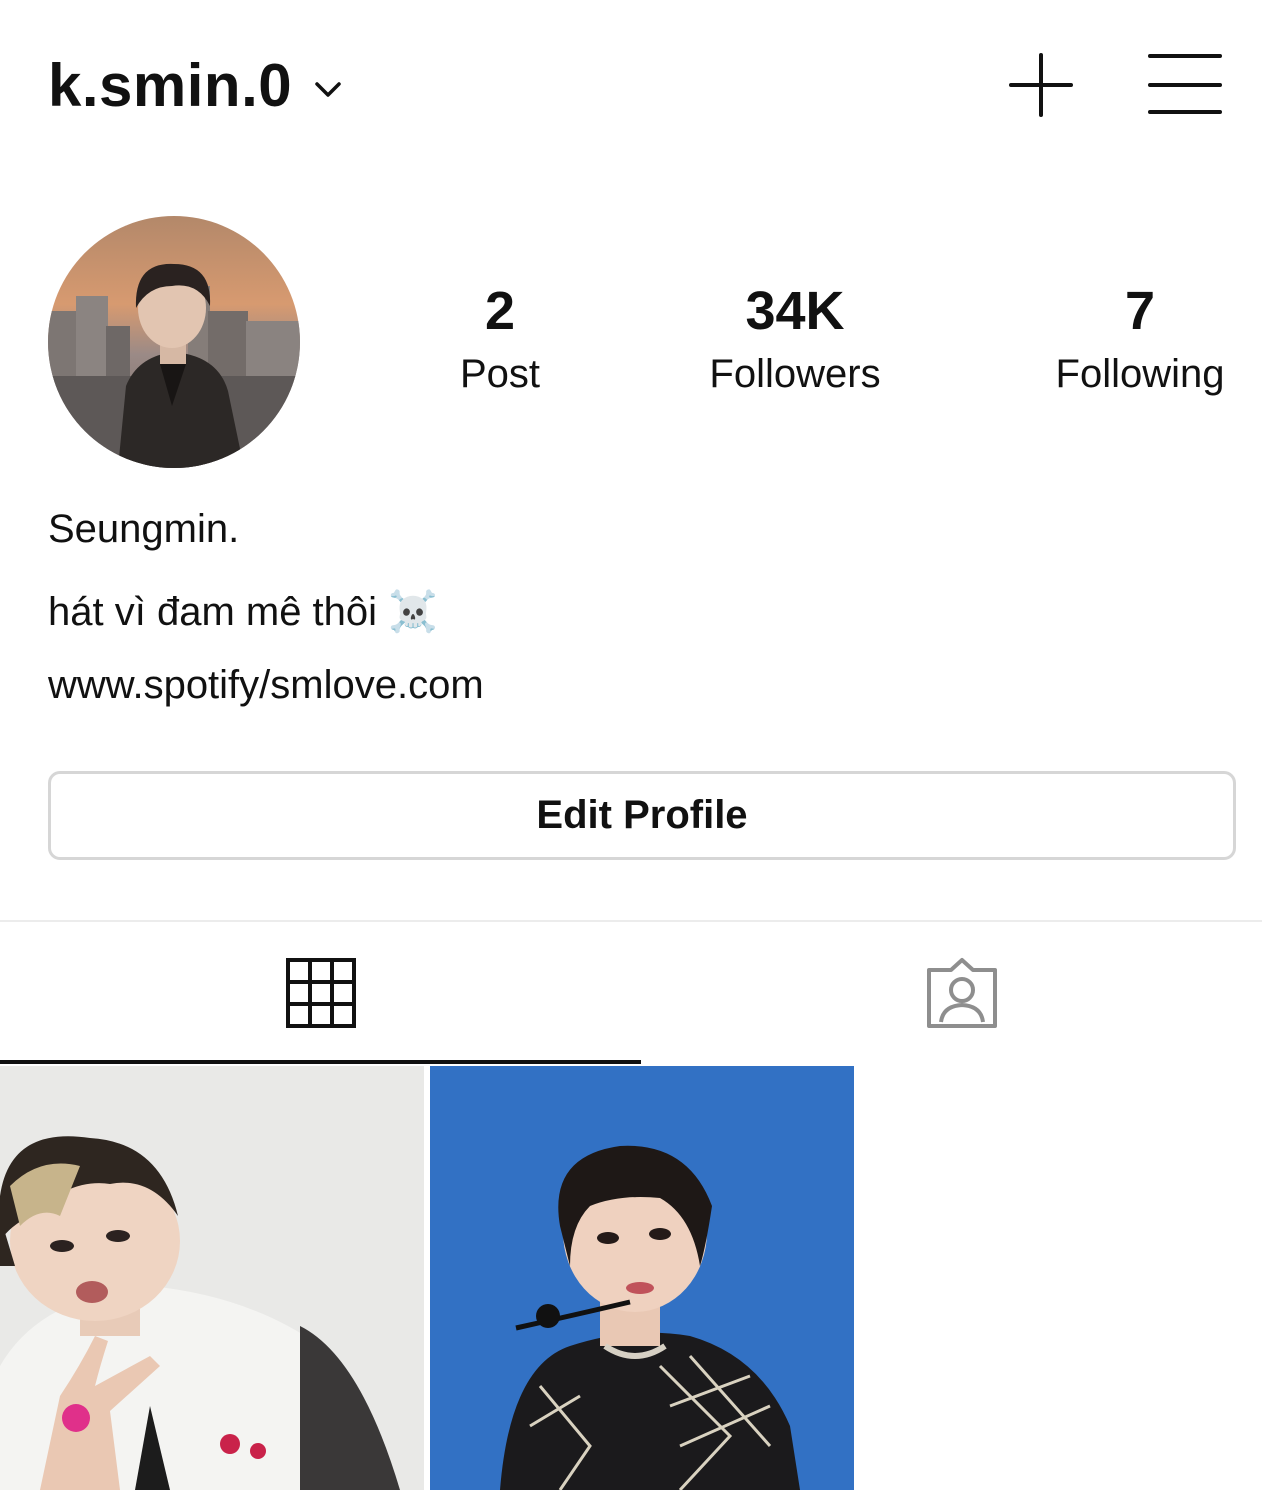  What do you see at coordinates (170, 85) in the screenshot?
I see `username: k.smin.0` at bounding box center [170, 85].